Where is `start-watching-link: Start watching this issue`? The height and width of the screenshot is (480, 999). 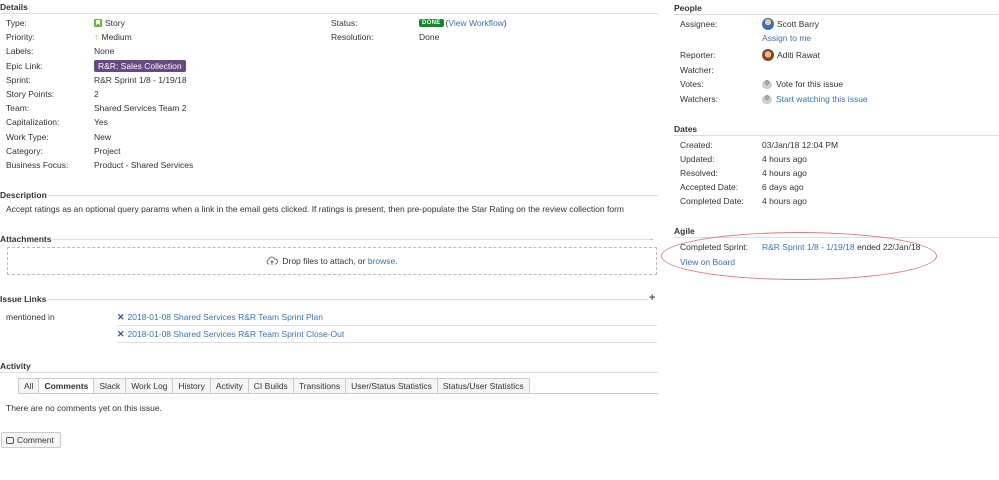 start-watching-link: Start watching this issue is located at coordinates (822, 99).